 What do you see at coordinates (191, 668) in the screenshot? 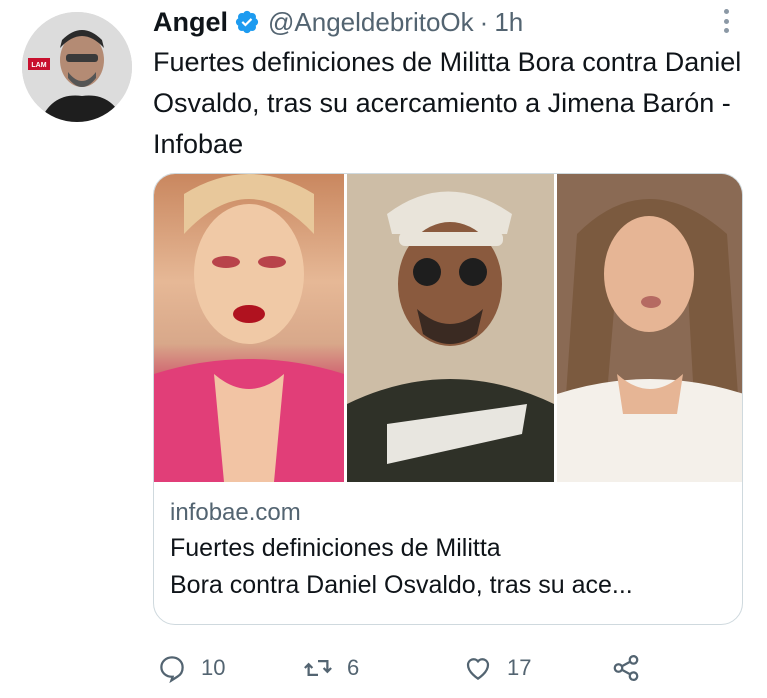
I see `reply-button: 10` at bounding box center [191, 668].